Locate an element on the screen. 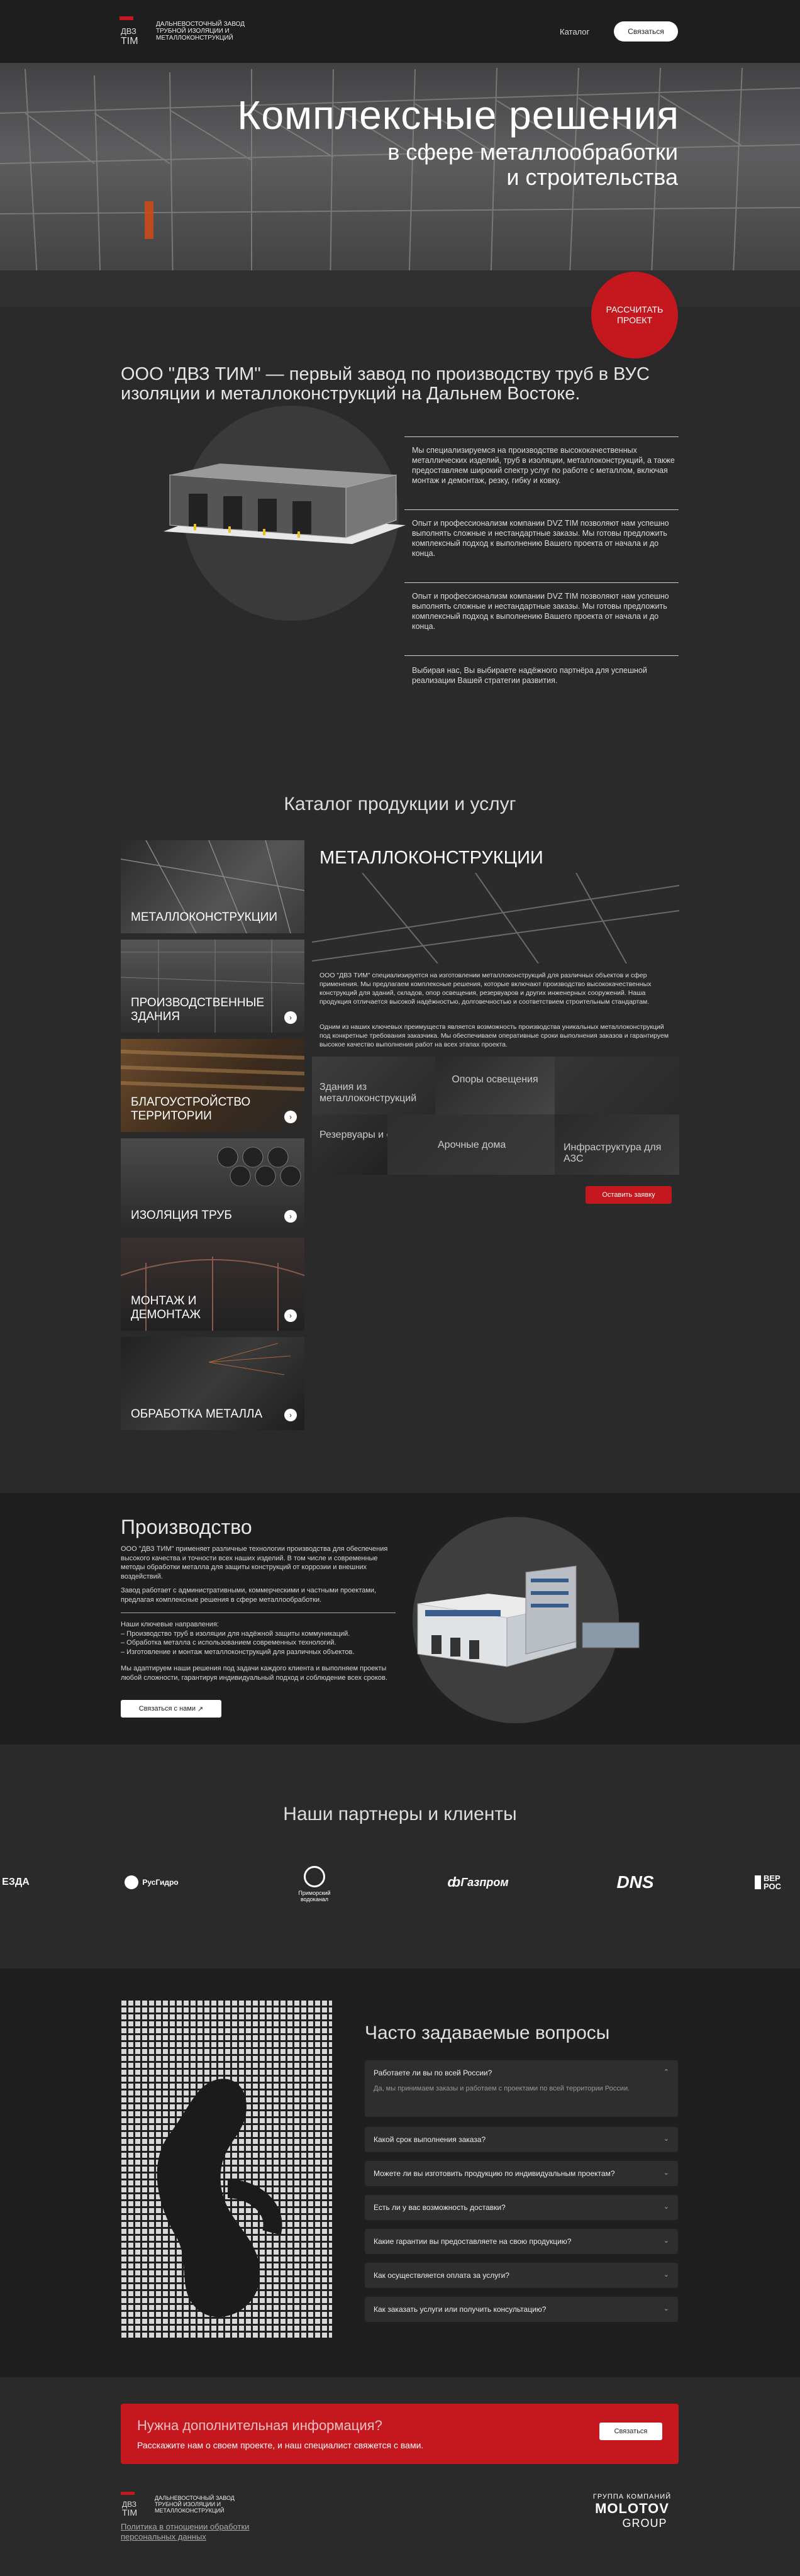  verros-icon is located at coordinates (758, 1882).